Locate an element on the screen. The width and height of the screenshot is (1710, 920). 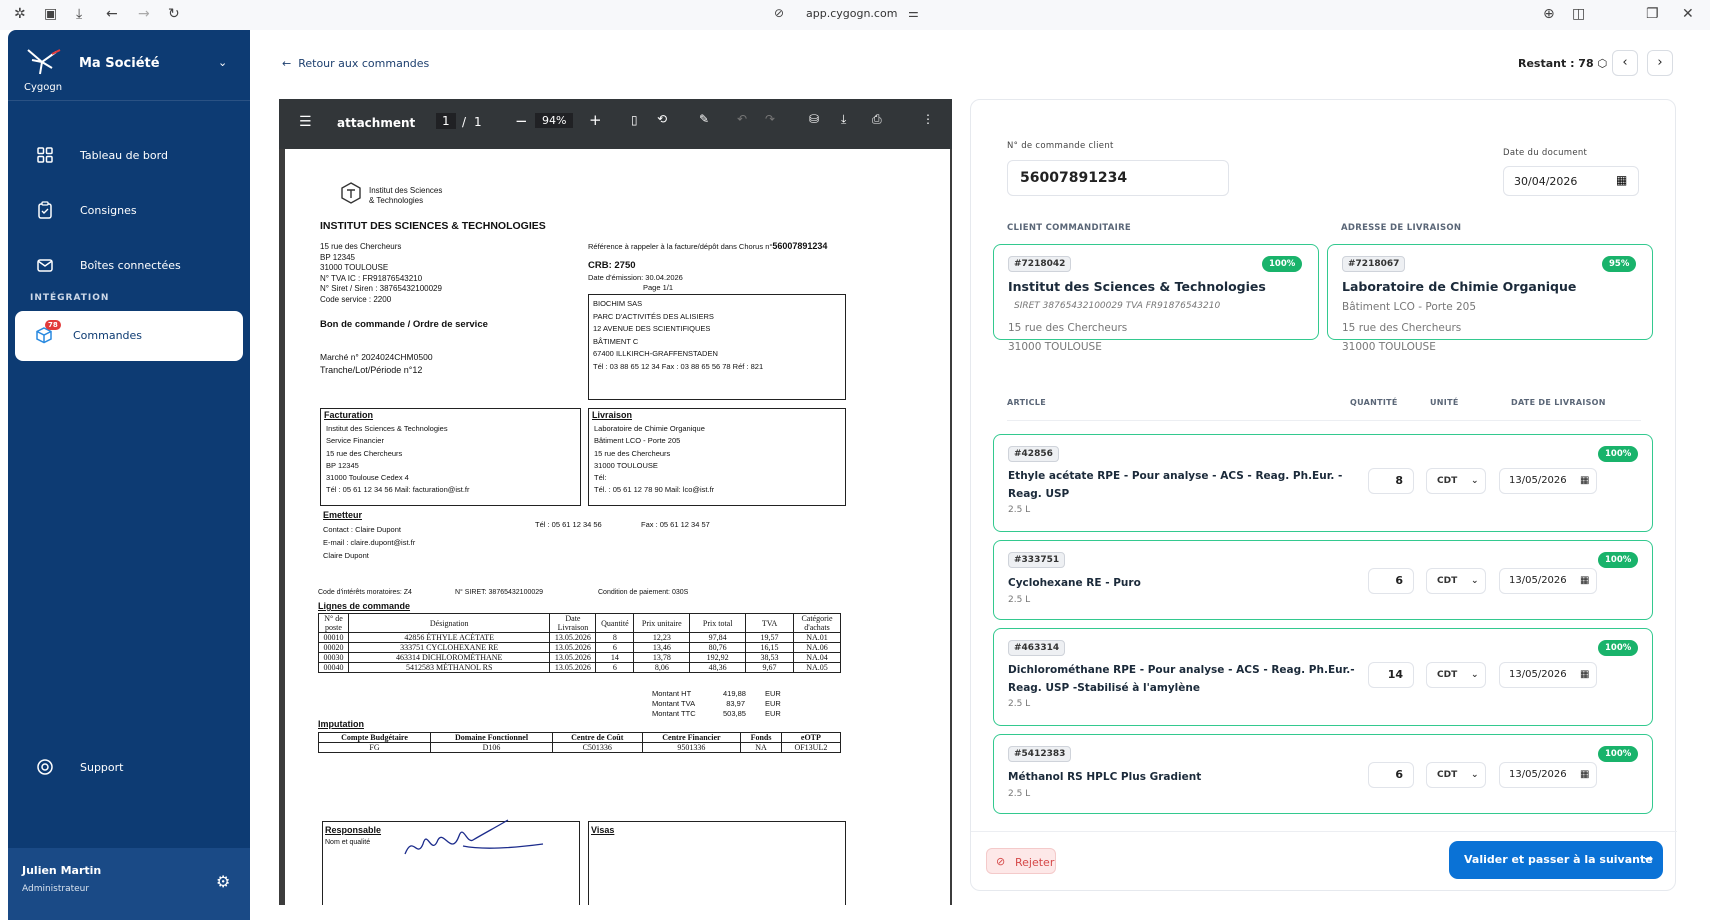
print-icon: ⎙ is located at coordinates (877, 119).